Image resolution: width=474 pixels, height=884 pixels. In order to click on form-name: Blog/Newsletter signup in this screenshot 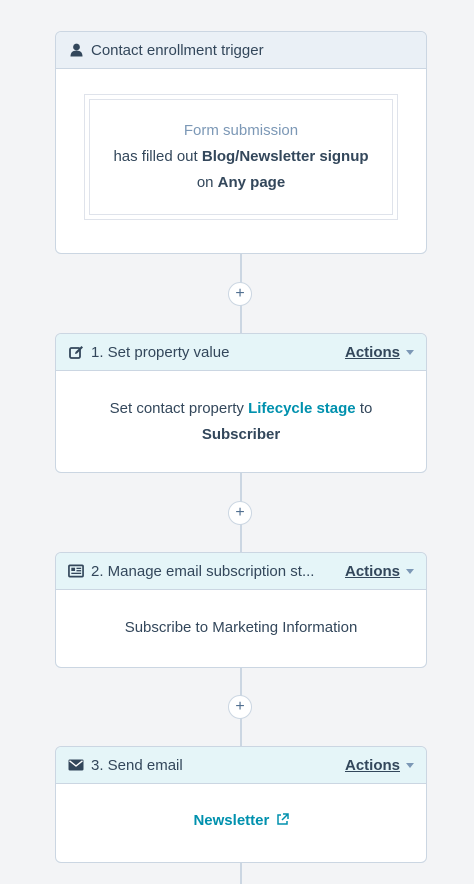, I will do `click(285, 156)`.